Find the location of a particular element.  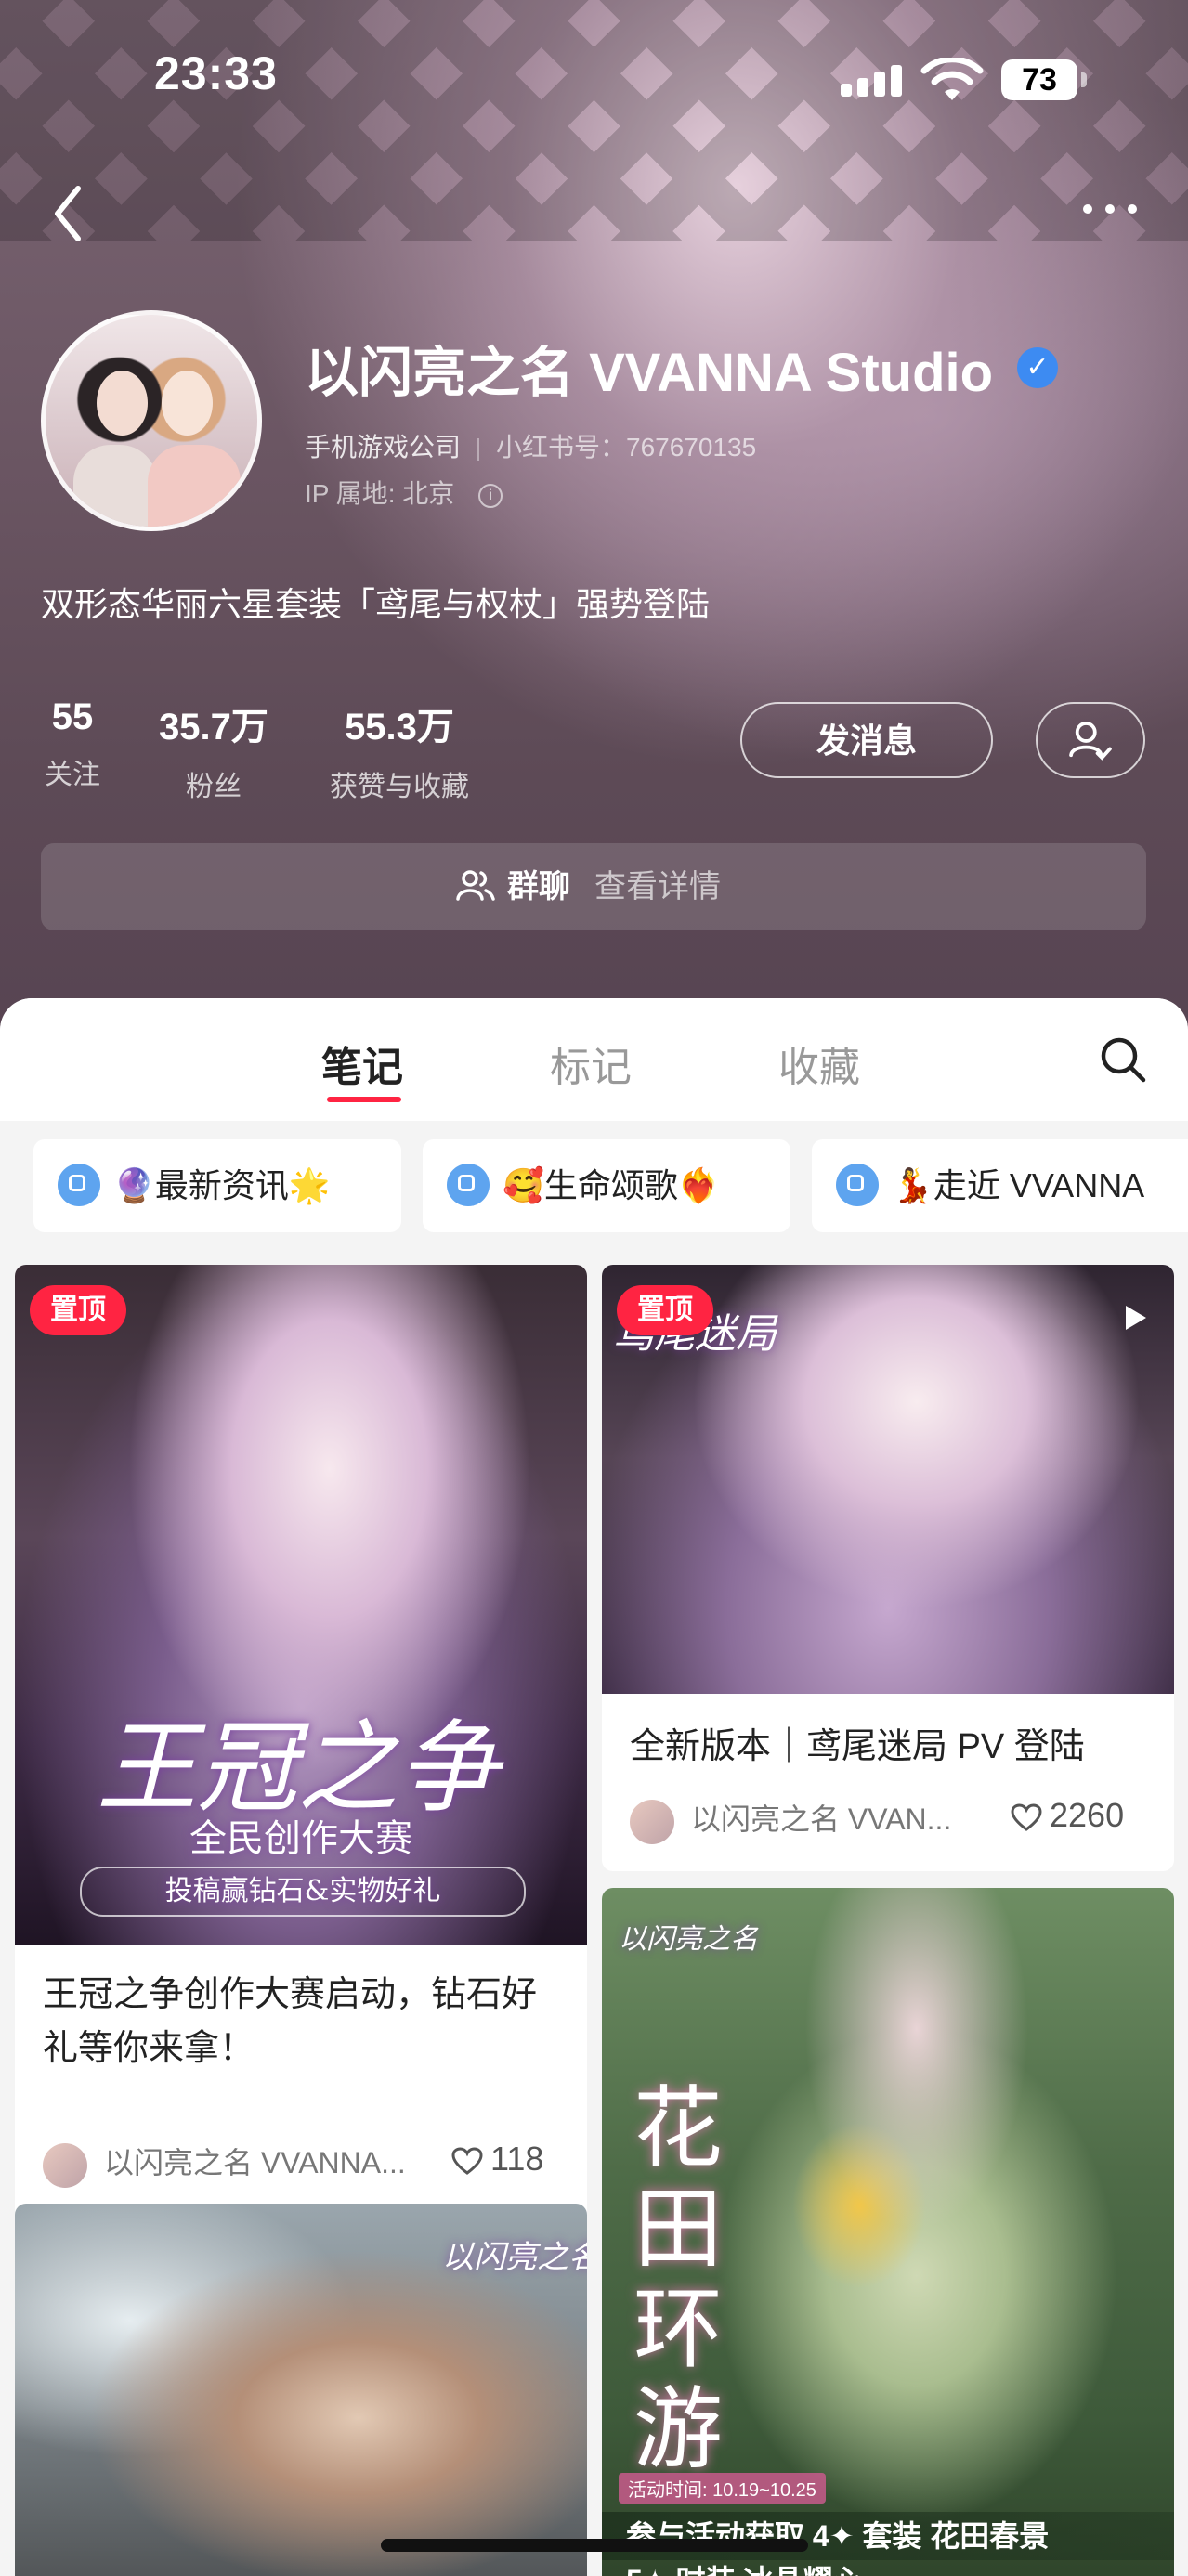

active-tab-indicator is located at coordinates (364, 1099).